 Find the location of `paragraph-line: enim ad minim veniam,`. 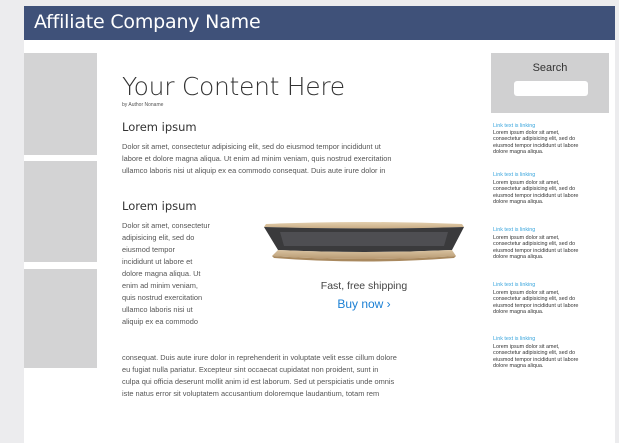

paragraph-line: enim ad minim veniam, is located at coordinates (160, 285).